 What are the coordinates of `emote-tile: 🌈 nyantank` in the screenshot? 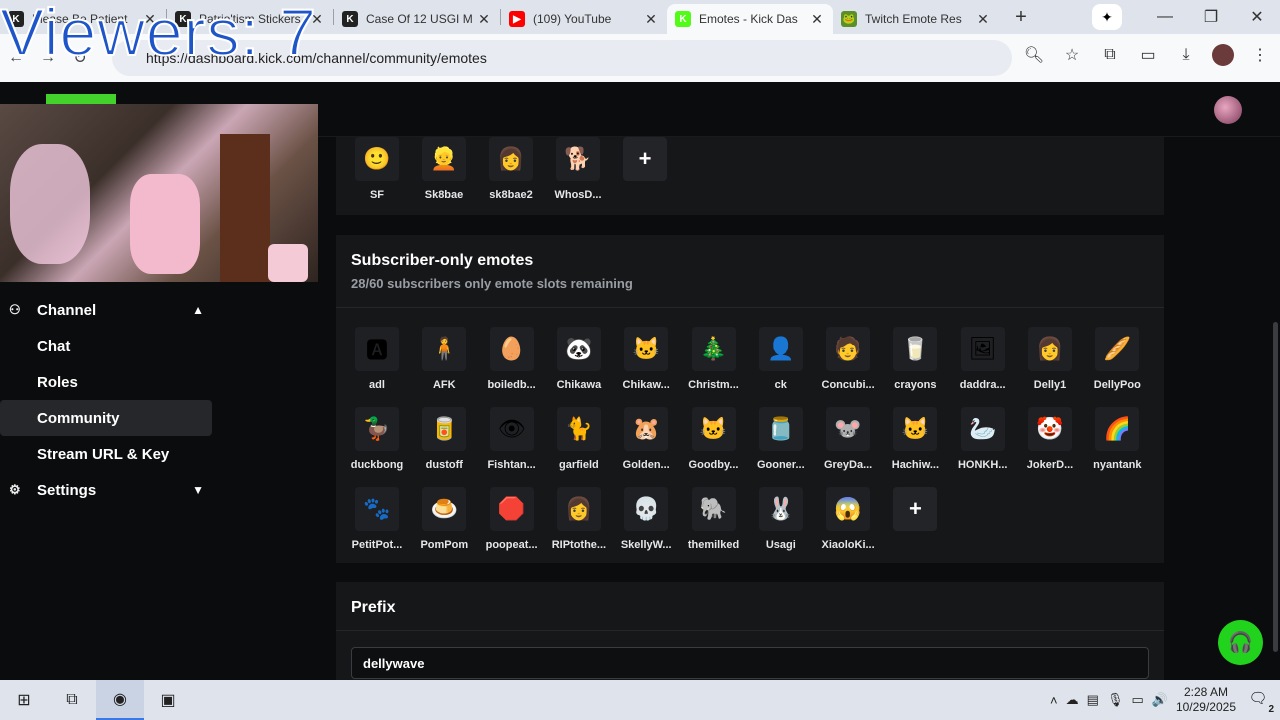 It's located at (1117, 439).